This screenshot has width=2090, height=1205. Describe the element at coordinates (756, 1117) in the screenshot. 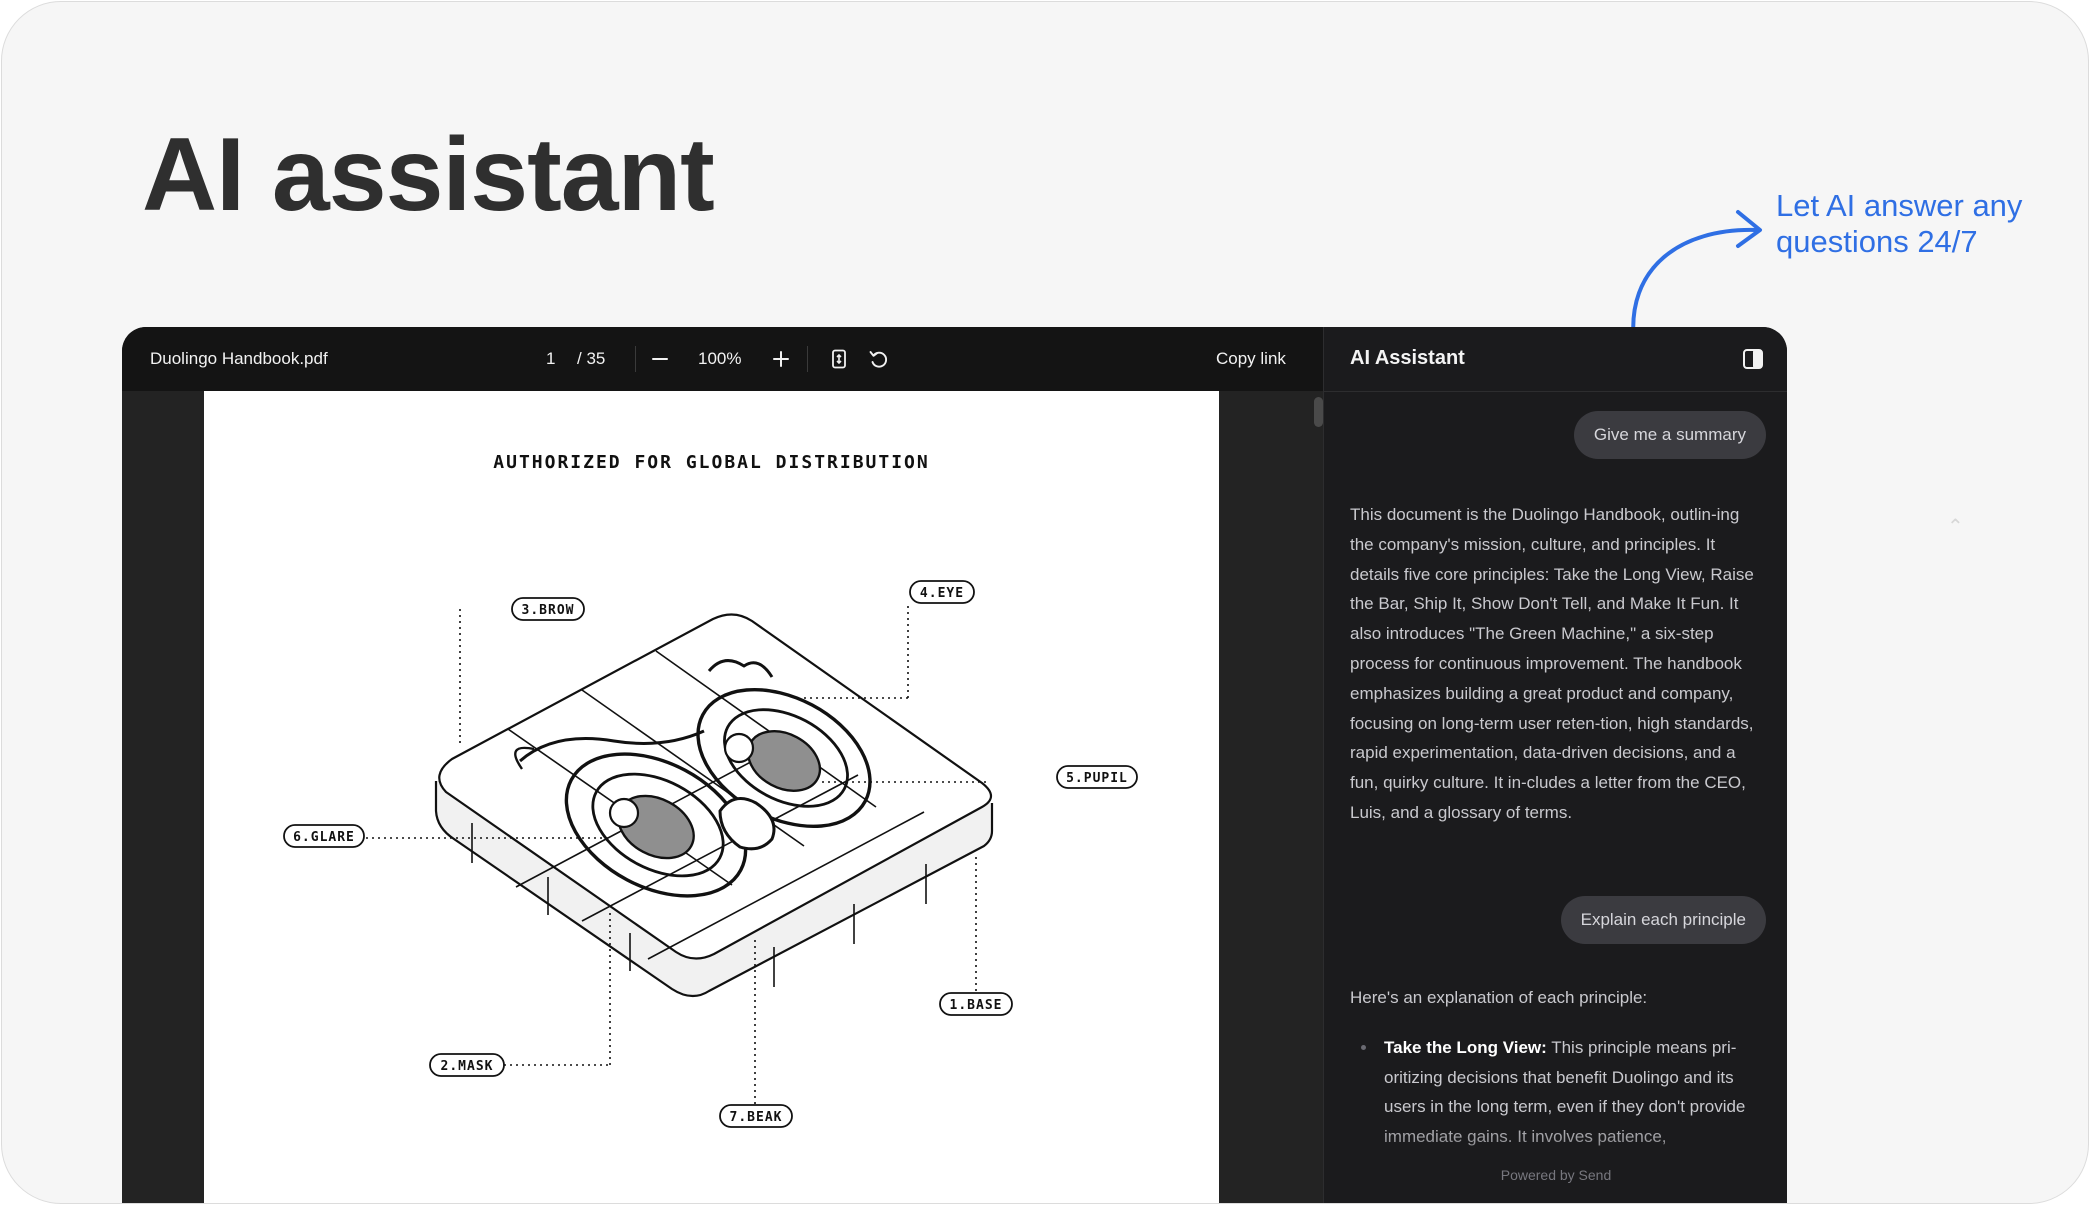

I see `tag-beak: 7.BEAK` at that location.